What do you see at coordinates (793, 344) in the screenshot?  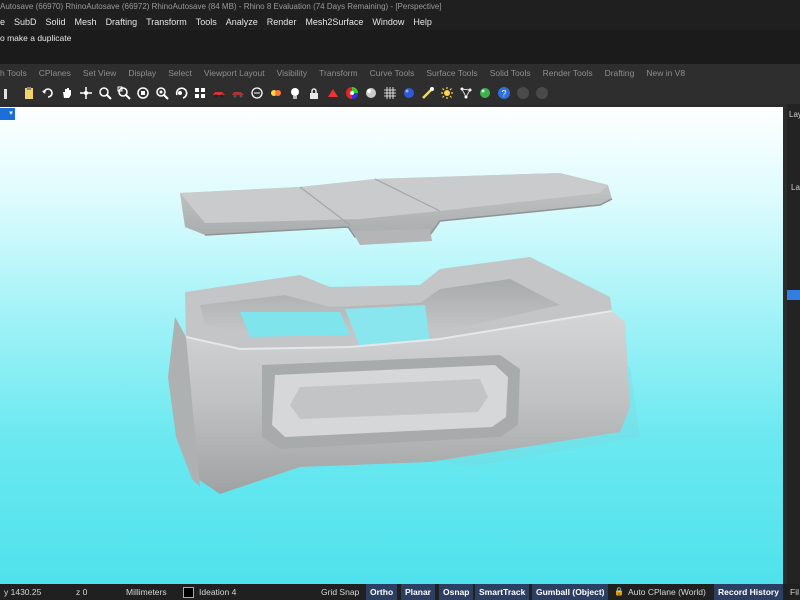 I see `layers-panel` at bounding box center [793, 344].